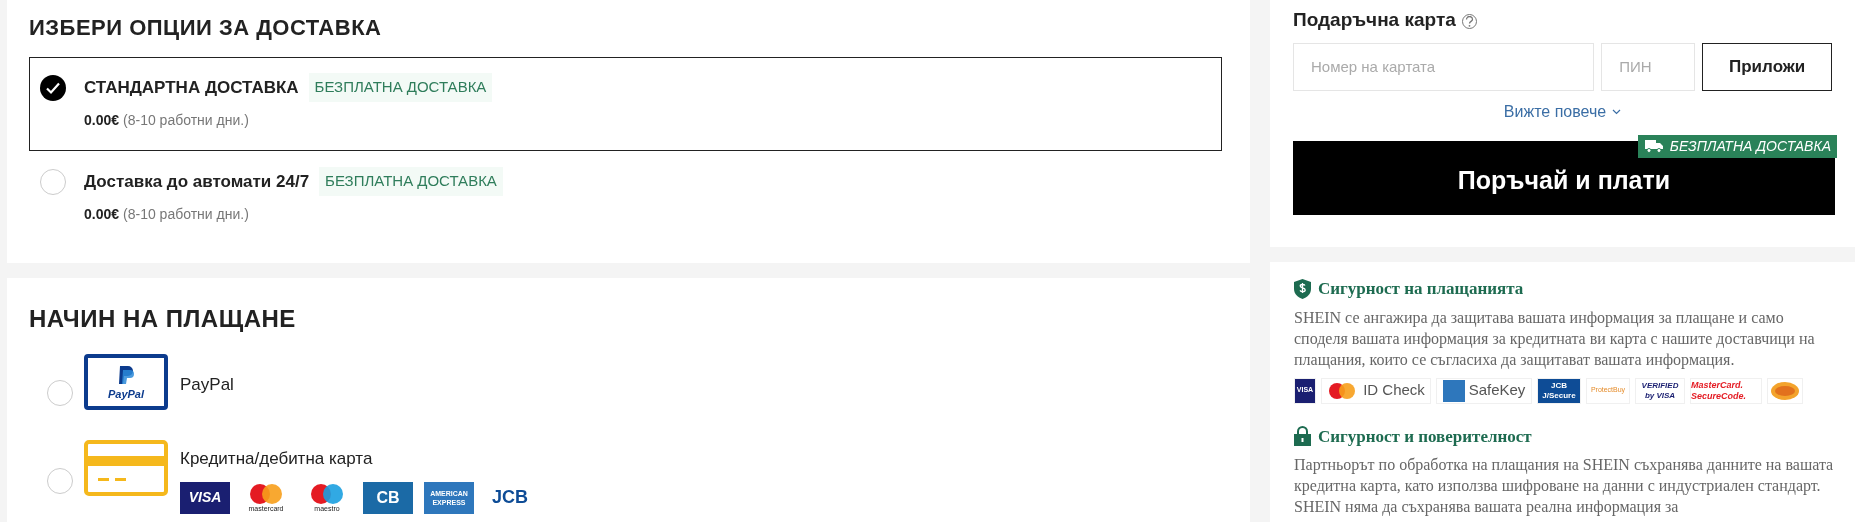 This screenshot has height=522, width=1855. What do you see at coordinates (1555, 338) in the screenshot?
I see `security-text: SHEIN се ангажира да защитава вашата информация за плащане и само споделя вашата информация за кредитната ви карта с нашите доставчици на плащания, които се съгласиха да защитават вашата информация.` at bounding box center [1555, 338].